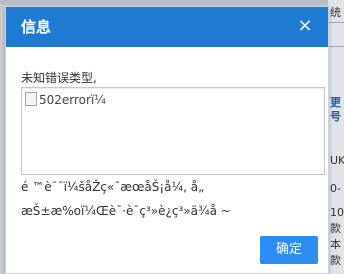 The image size is (344, 274). Describe the element at coordinates (167, 27) in the screenshot. I see `dialog-header: 信息 ×` at that location.